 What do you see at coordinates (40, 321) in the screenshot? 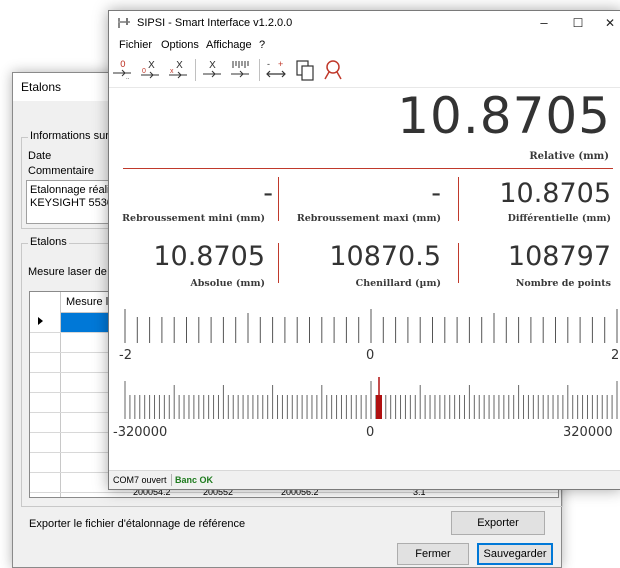
I see `current-row-arrow-icon` at bounding box center [40, 321].